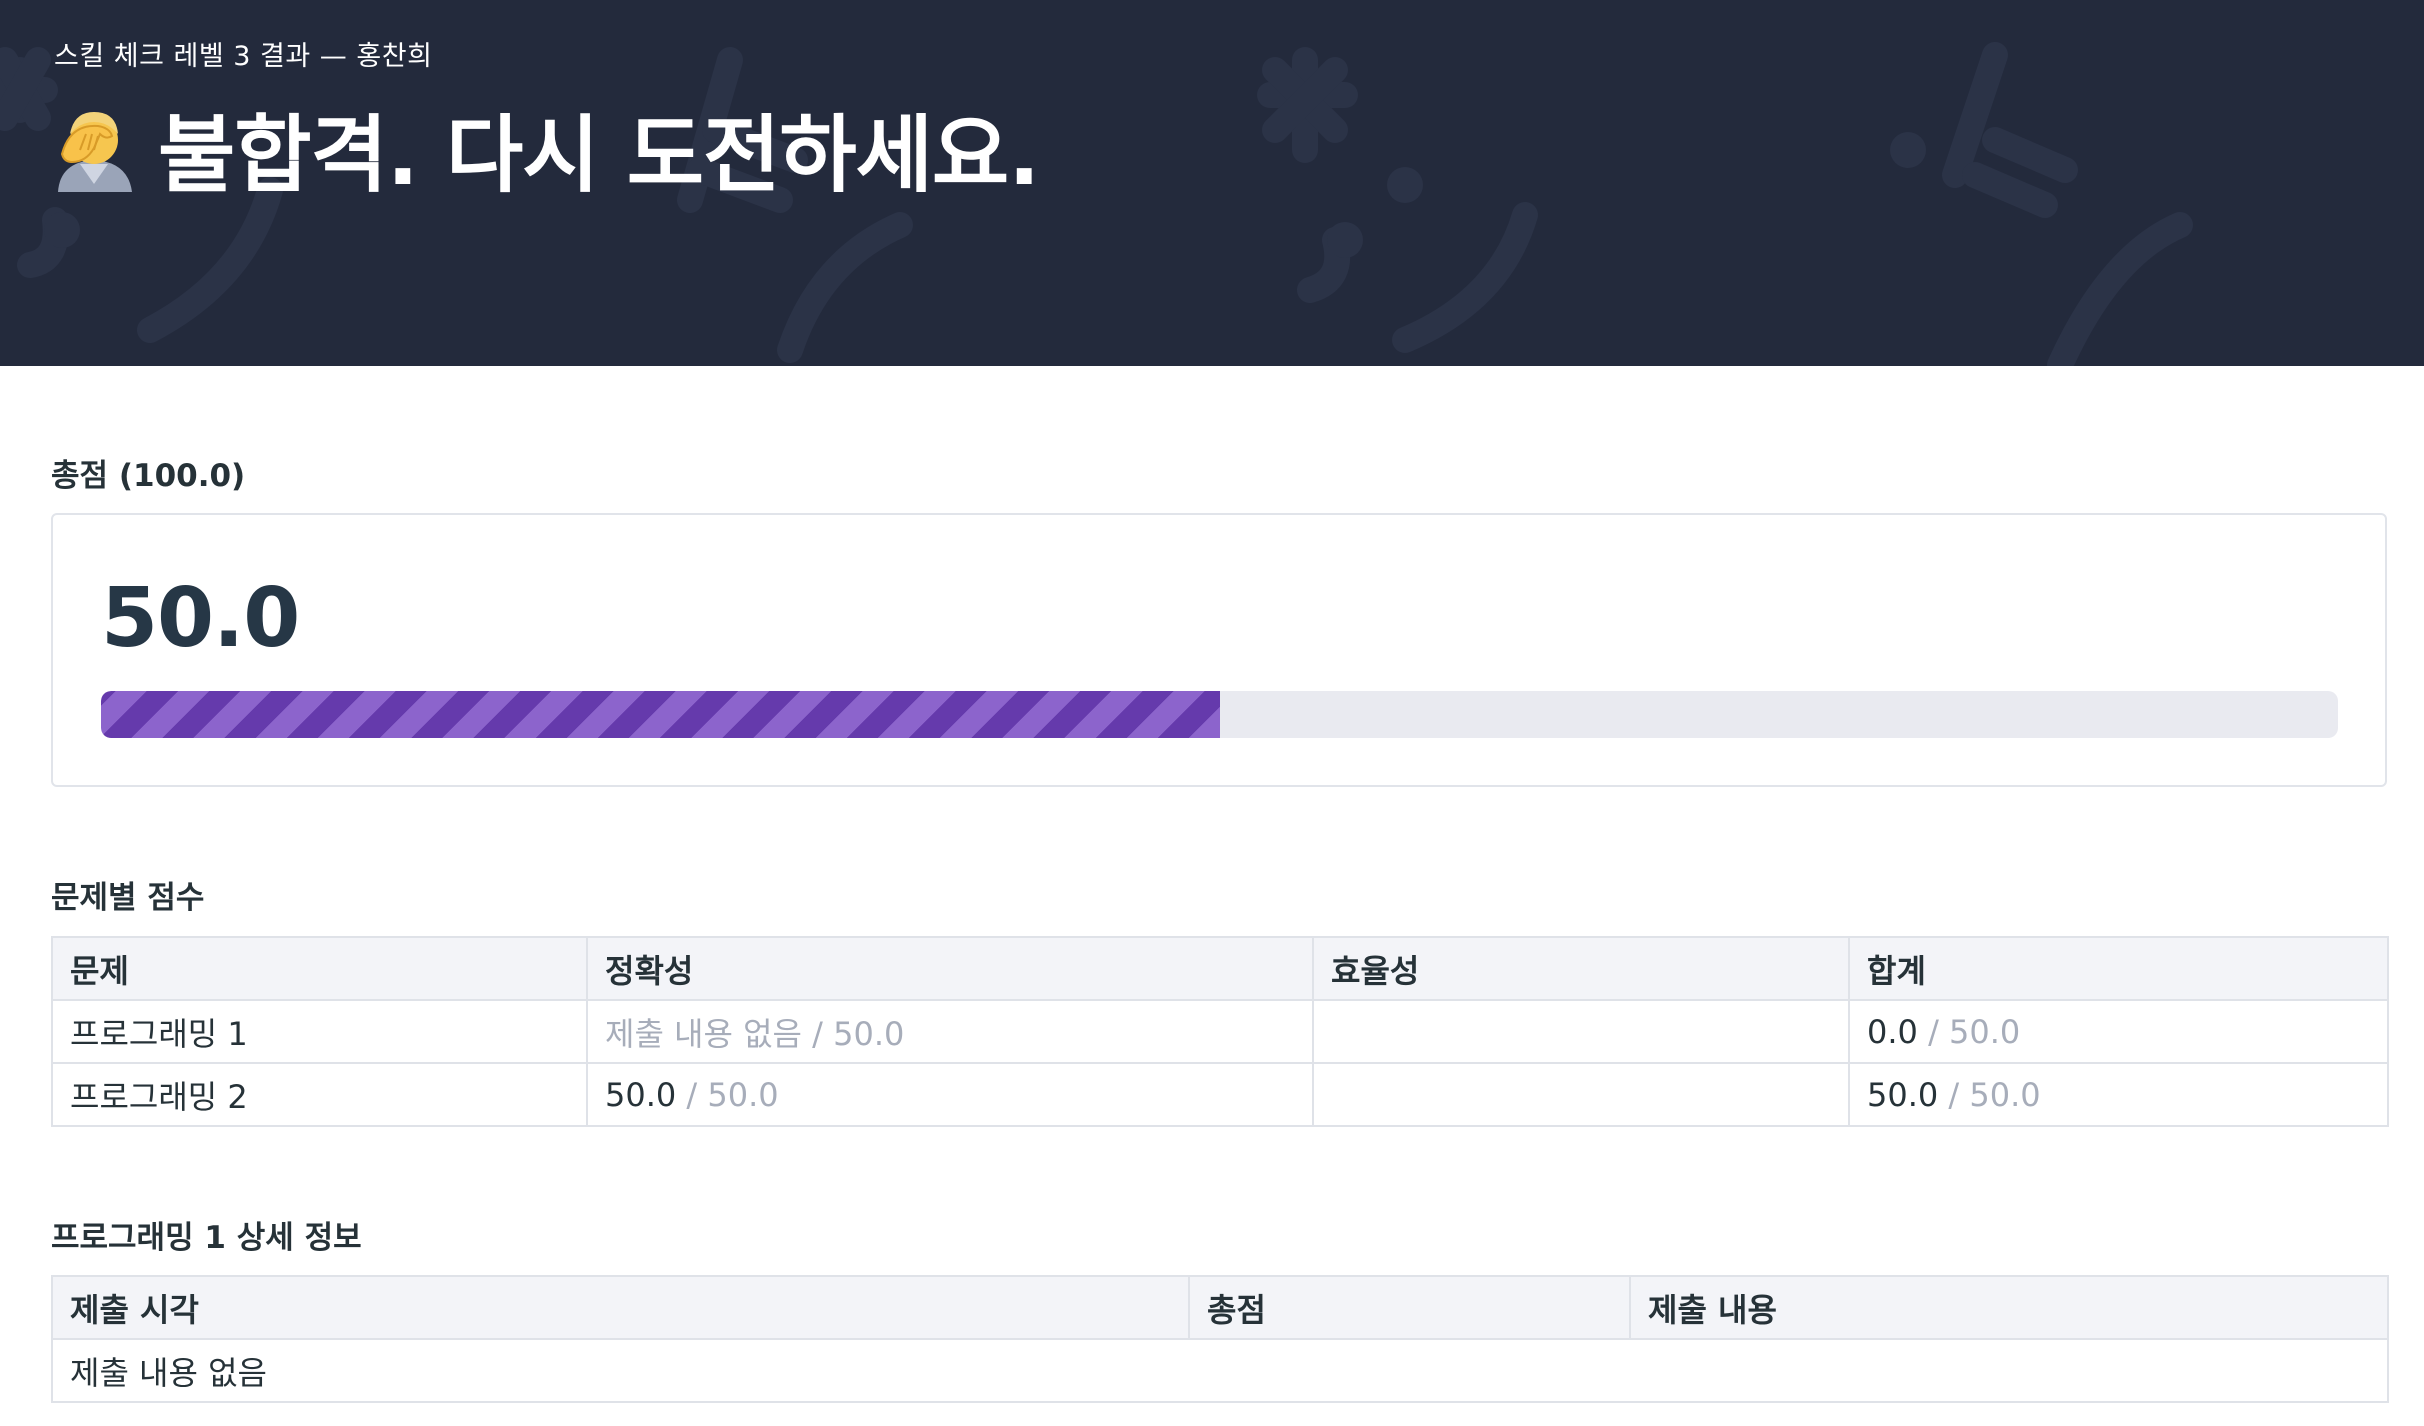  I want to click on table-row: 프로그래밍 2 50.0 / 50.0 50.0 / 50.0, so click(1220, 1094).